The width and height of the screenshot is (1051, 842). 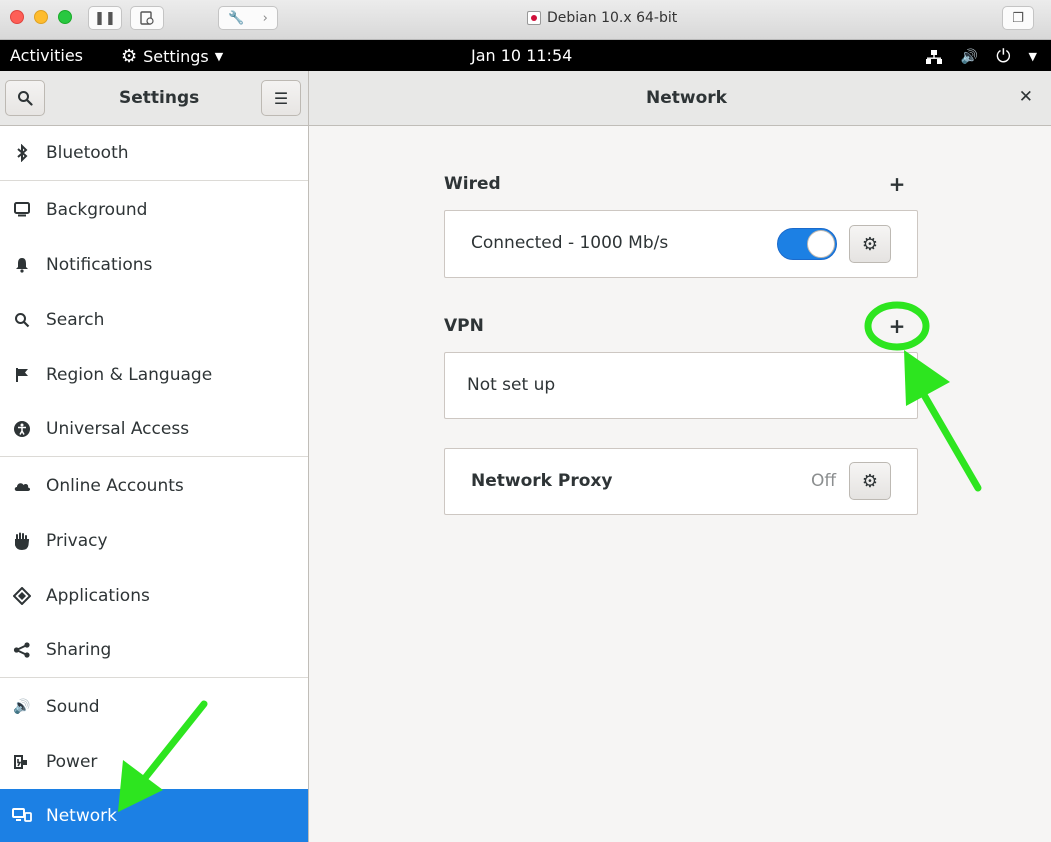 What do you see at coordinates (521, 55) in the screenshot?
I see `clock: Jan 10 11:54` at bounding box center [521, 55].